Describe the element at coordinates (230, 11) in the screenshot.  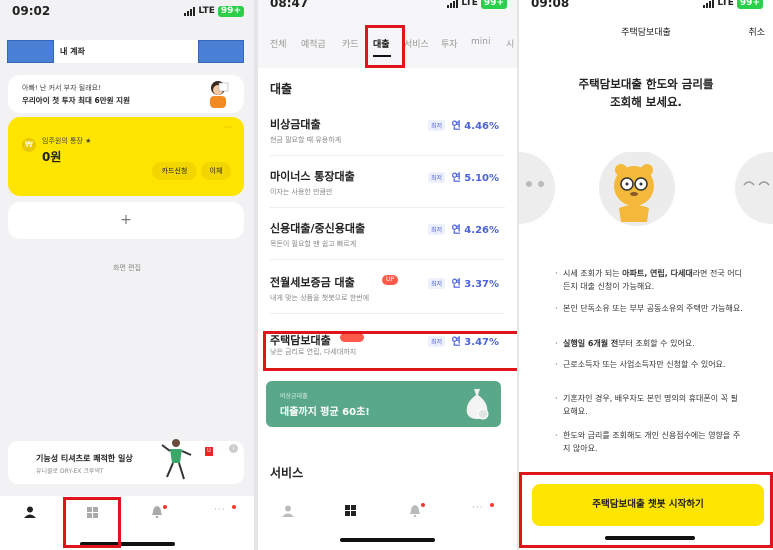
I see `battery-badge: 99+` at that location.